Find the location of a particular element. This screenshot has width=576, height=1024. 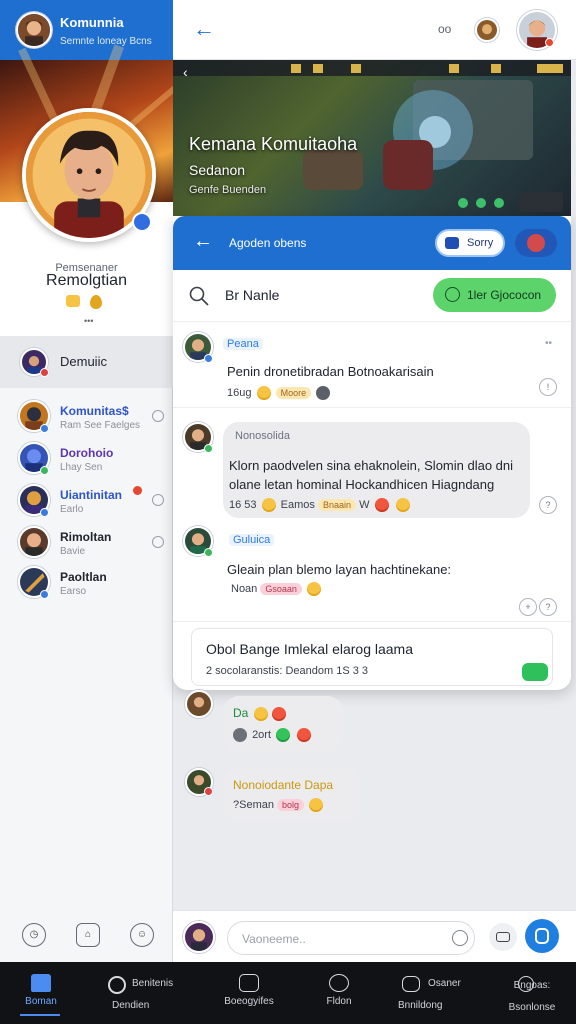

emoji-avatar-icon is located at coordinates (536, 243).